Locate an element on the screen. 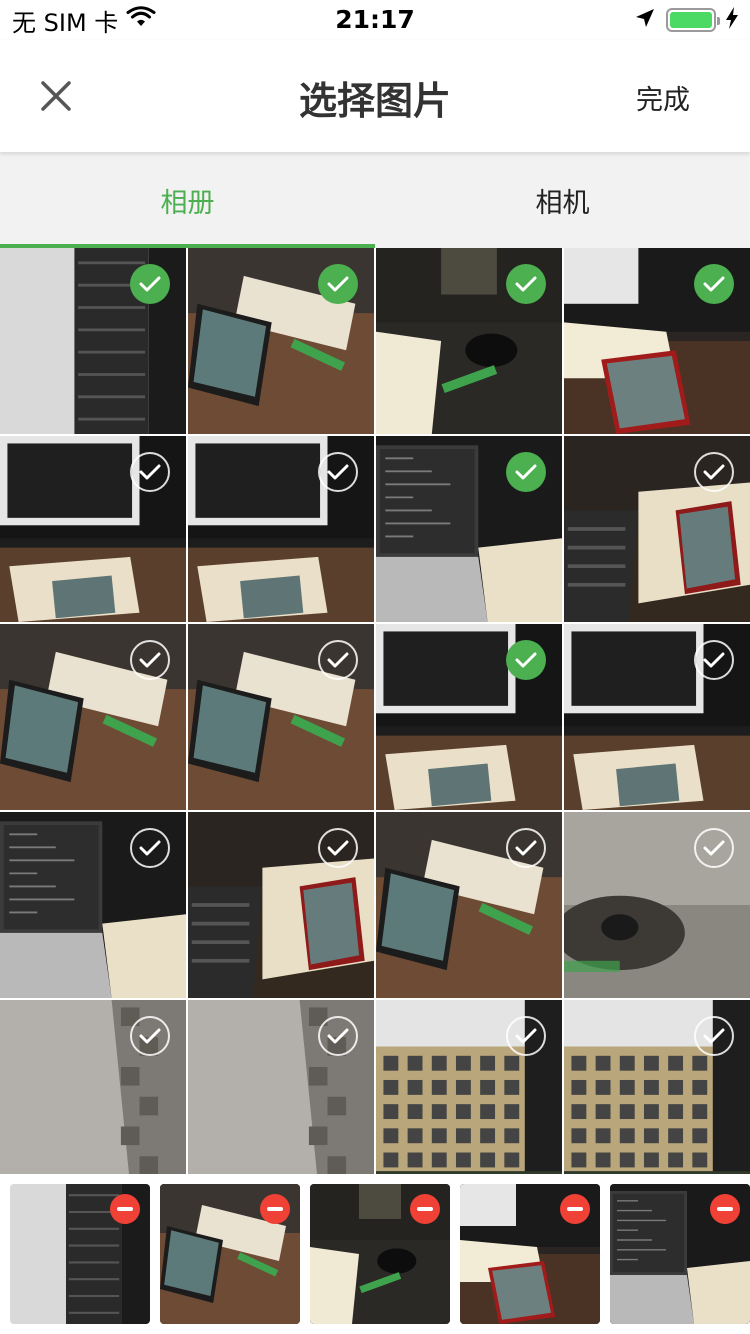 This screenshot has width=750, height=1334. battery-icon is located at coordinates (693, 20).